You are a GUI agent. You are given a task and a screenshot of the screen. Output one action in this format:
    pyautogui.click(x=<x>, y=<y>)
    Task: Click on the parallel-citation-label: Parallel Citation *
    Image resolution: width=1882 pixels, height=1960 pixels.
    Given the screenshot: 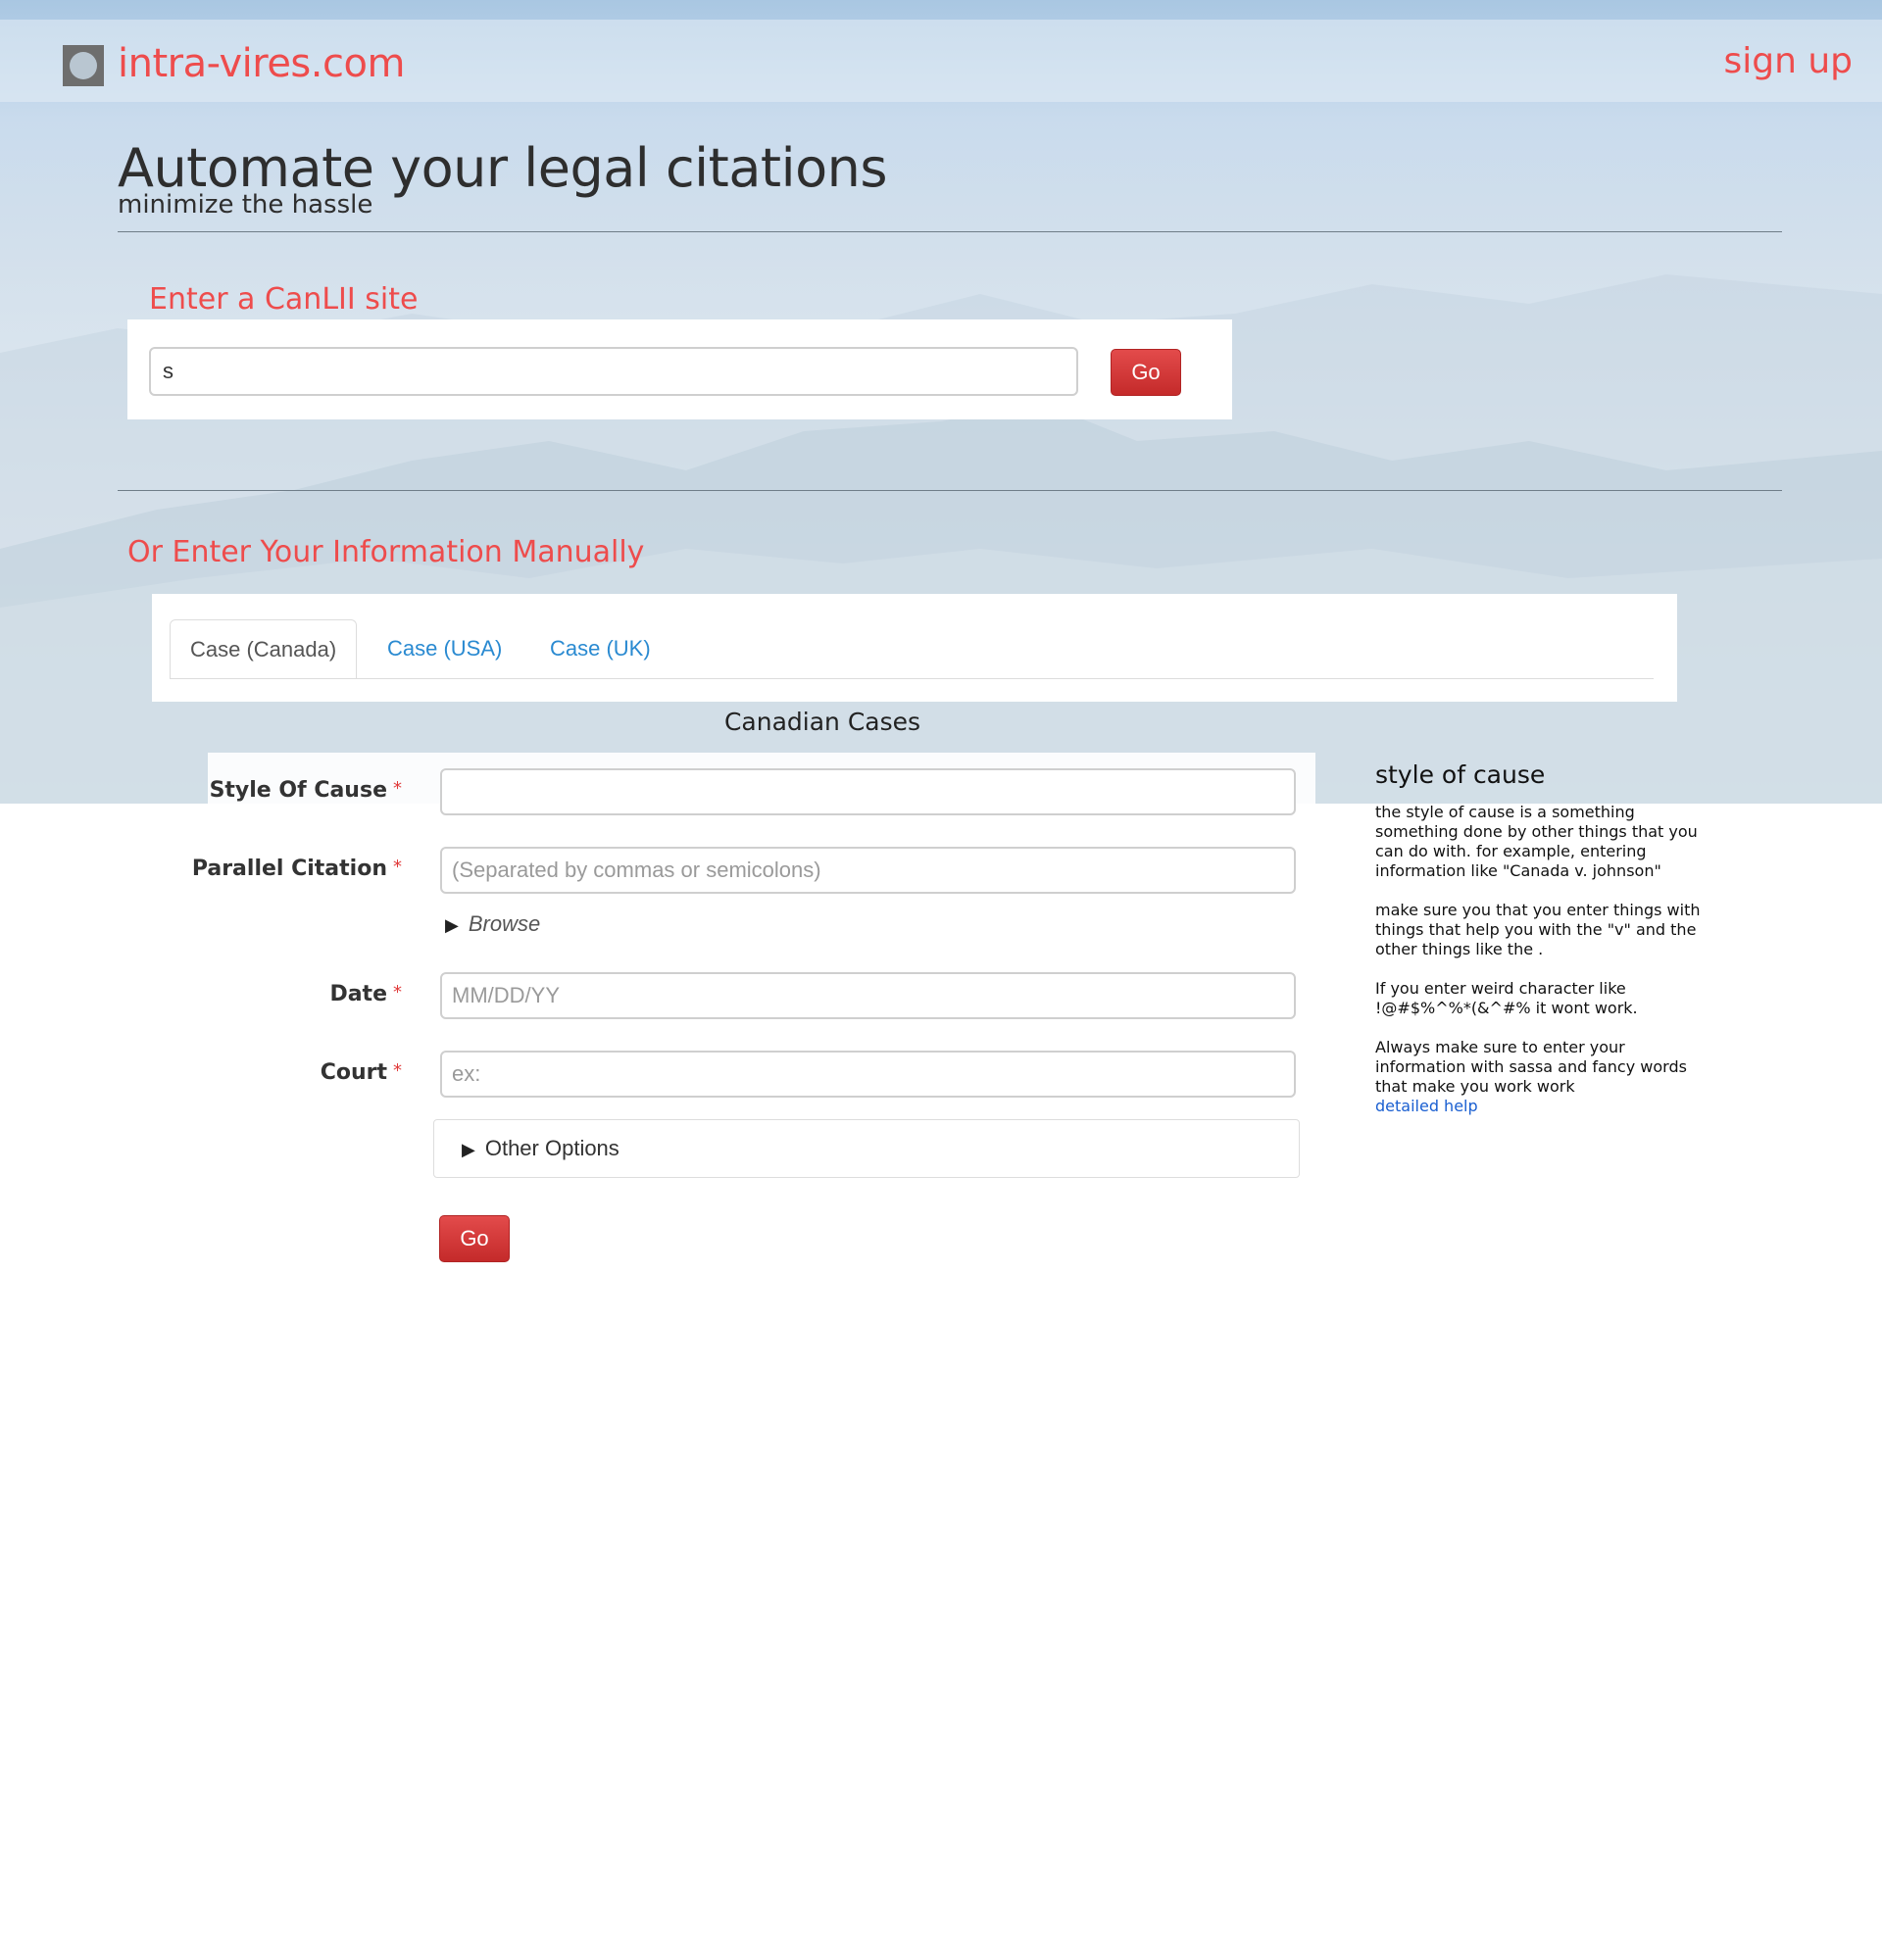 What is the action you would take?
    pyautogui.click(x=201, y=869)
    